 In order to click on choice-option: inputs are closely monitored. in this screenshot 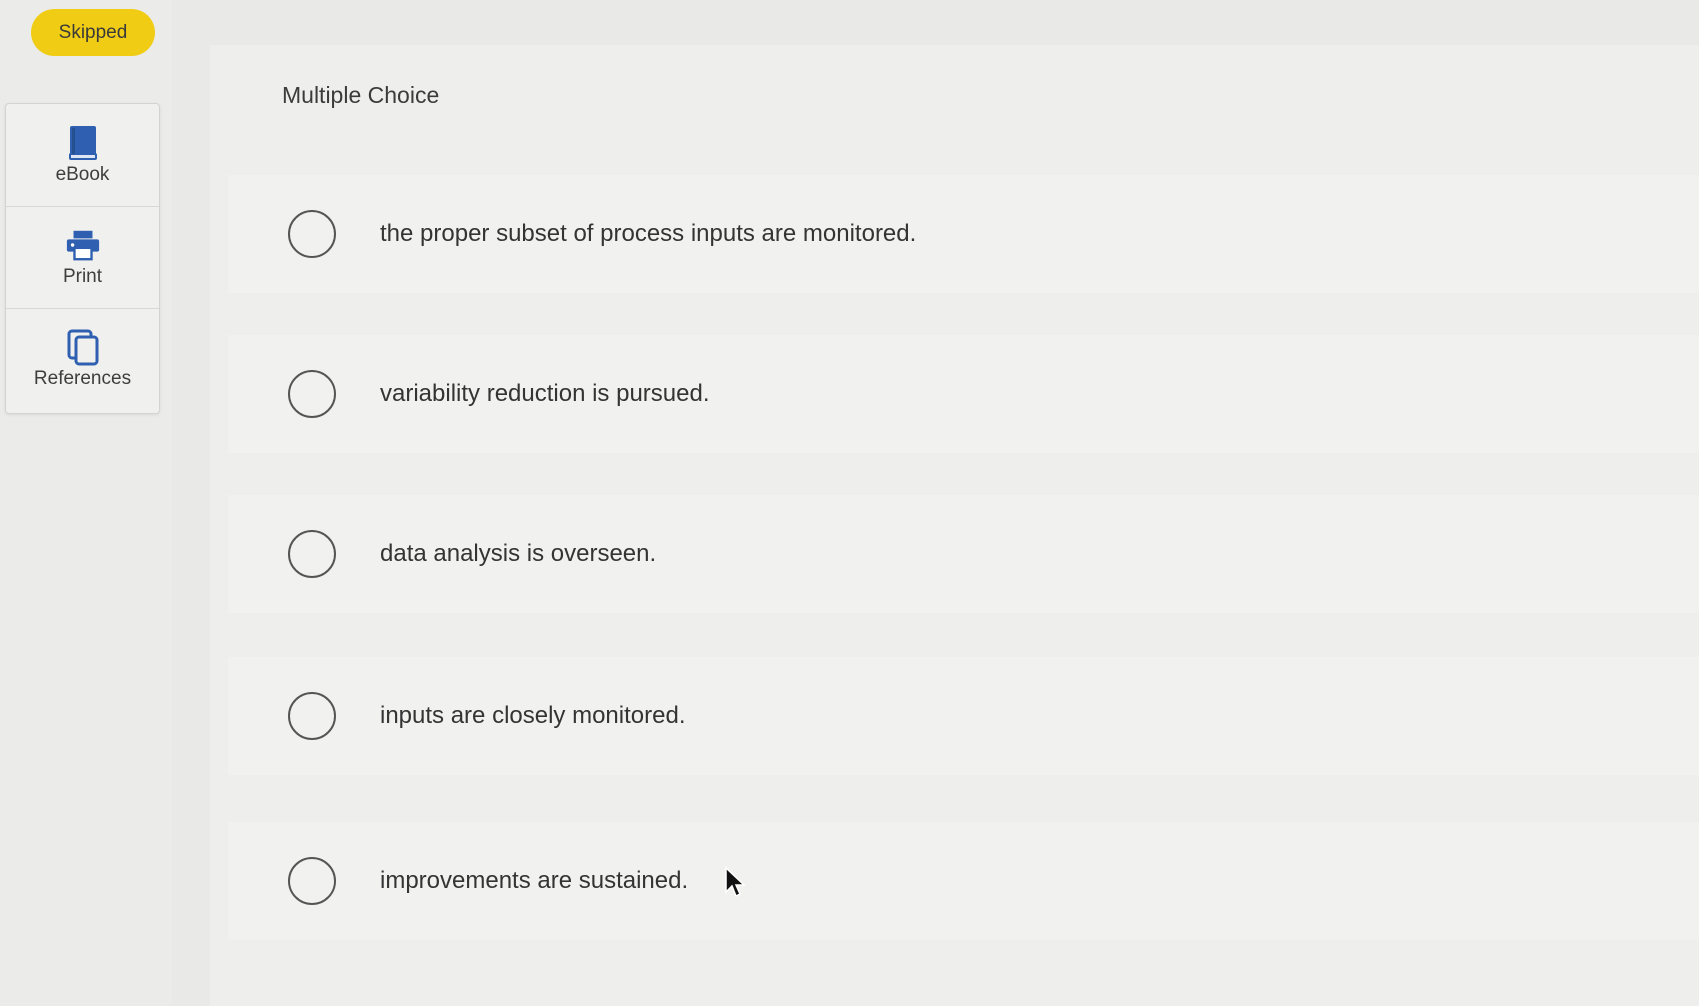, I will do `click(963, 716)`.